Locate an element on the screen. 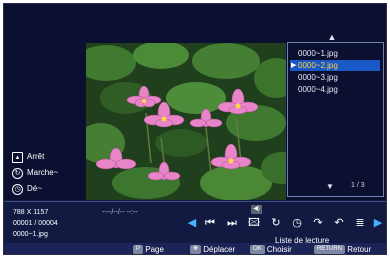 The height and width of the screenshot is (257, 390). playlist-page-counter: 1 / 3 is located at coordinates (358, 185).